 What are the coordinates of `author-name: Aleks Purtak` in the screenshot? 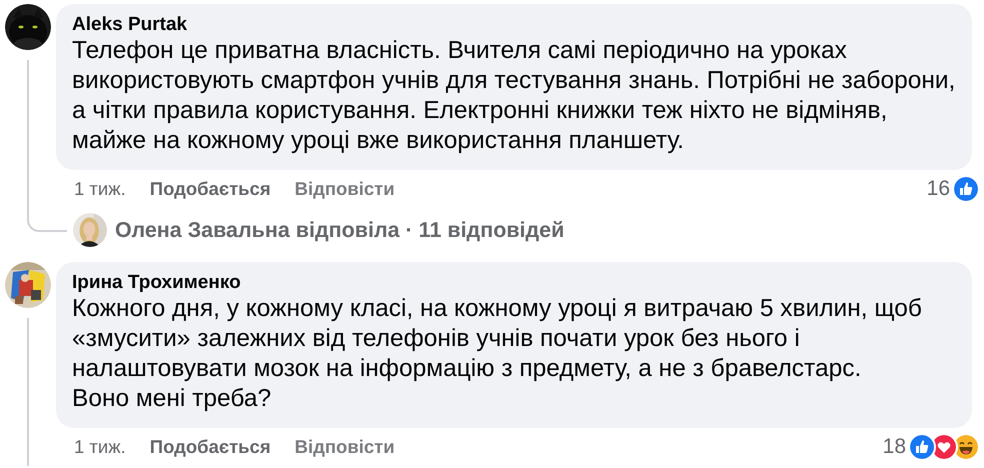 It's located at (130, 24).